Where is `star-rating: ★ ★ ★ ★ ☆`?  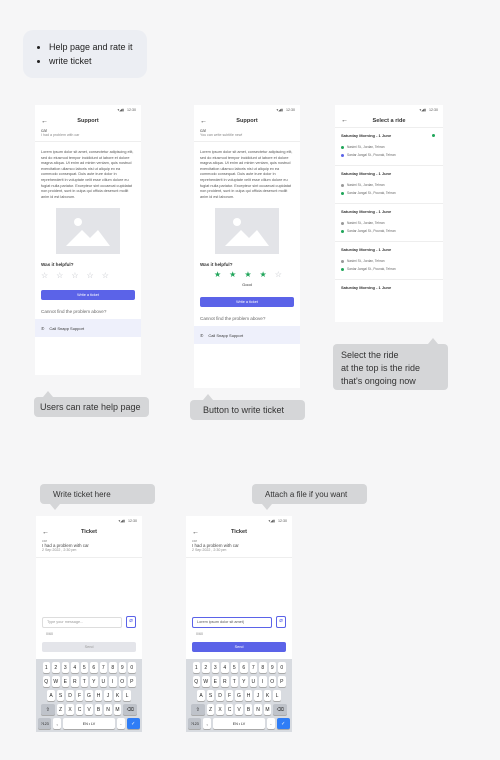 star-rating: ★ ★ ★ ★ ☆ is located at coordinates (247, 274).